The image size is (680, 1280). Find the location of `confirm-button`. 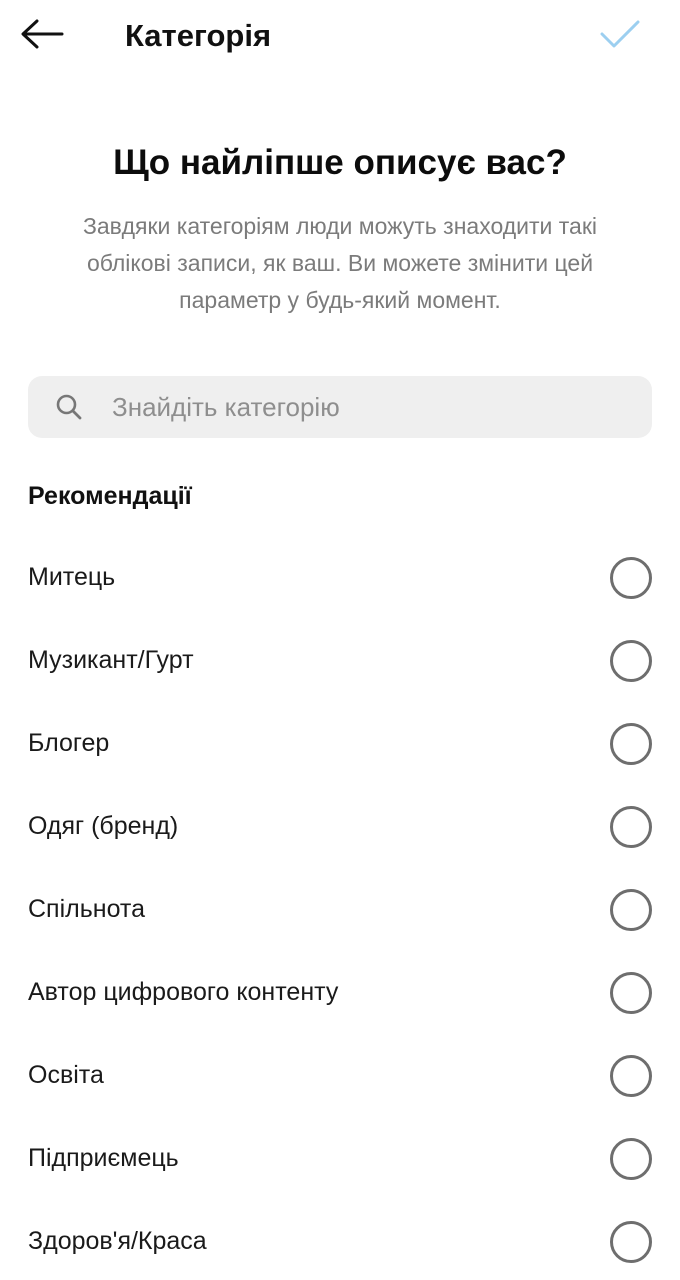

confirm-button is located at coordinates (620, 36).